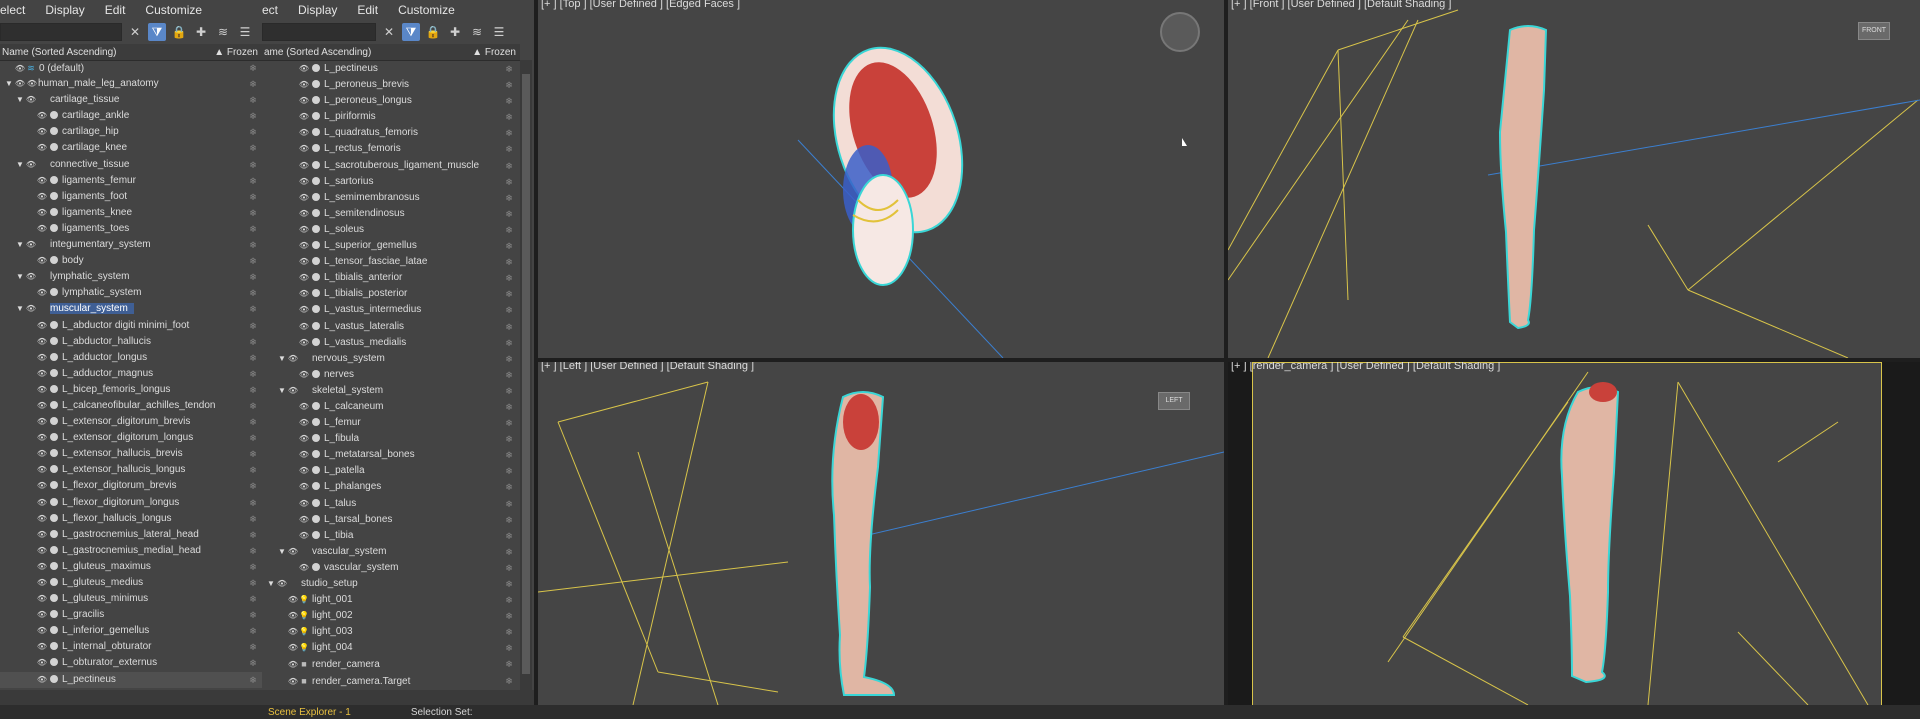 This screenshot has width=1920, height=719. I want to click on tree-row: 👁💡 light_001 ❄, so click(390, 600).